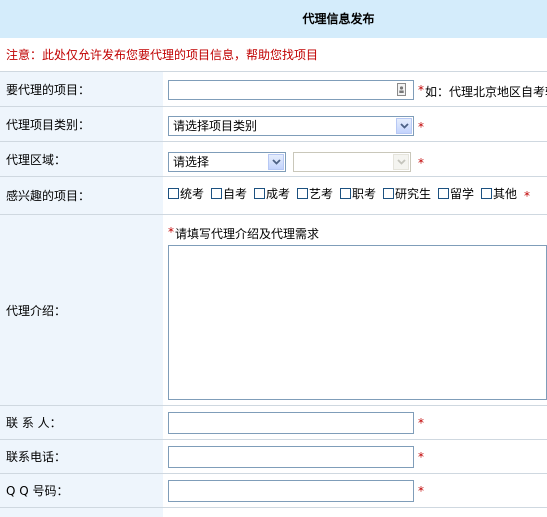 The width and height of the screenshot is (547, 517). Describe the element at coordinates (499, 193) in the screenshot. I see `interest-option: 其他` at that location.